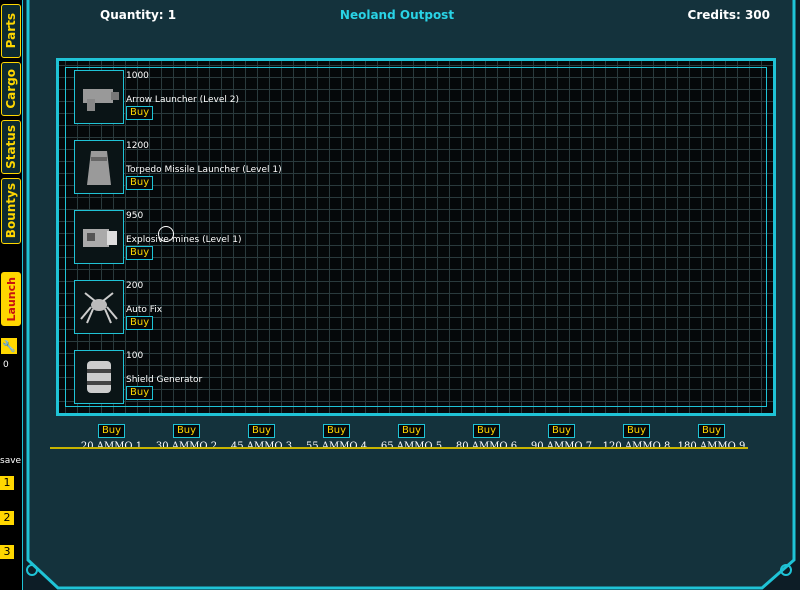 The height and width of the screenshot is (590, 800). I want to click on tab-cargo: Cargo, so click(11, 89).